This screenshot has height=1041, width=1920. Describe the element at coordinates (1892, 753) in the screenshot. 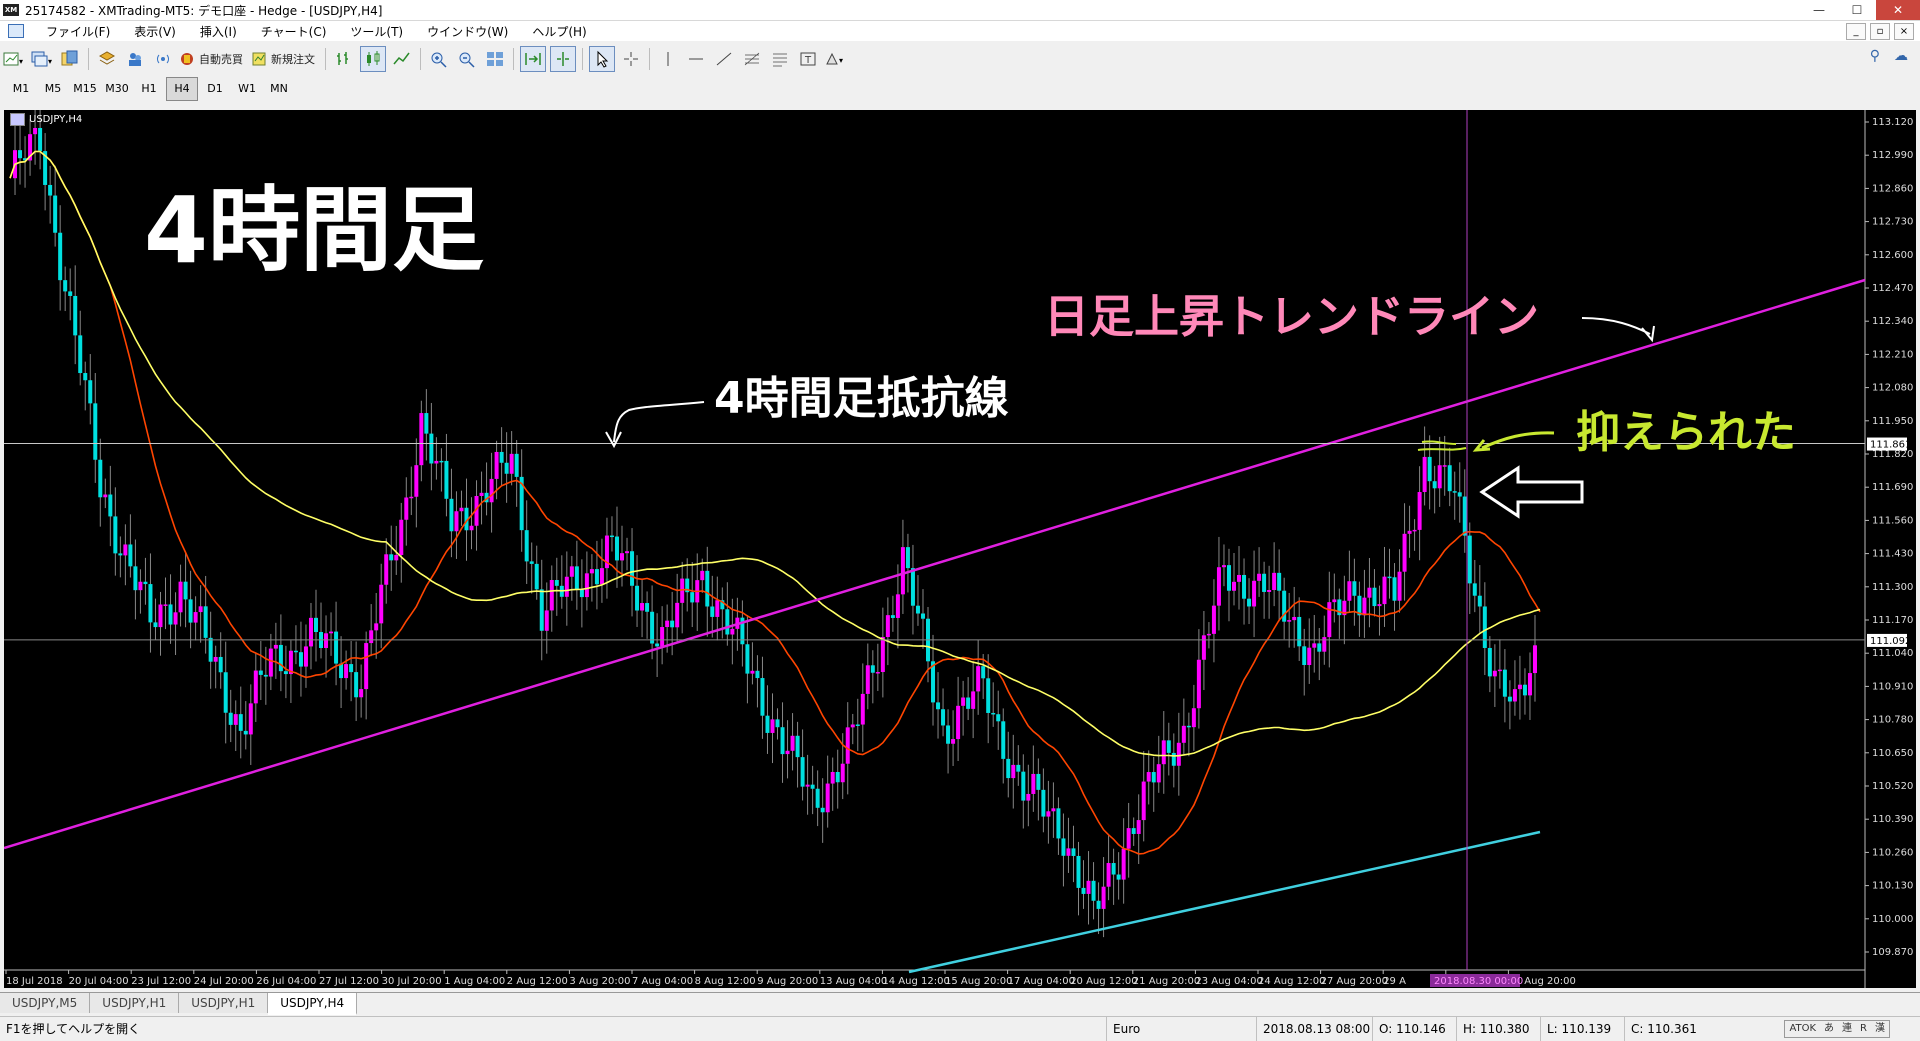

I see `price-tick-label: 110.650` at that location.